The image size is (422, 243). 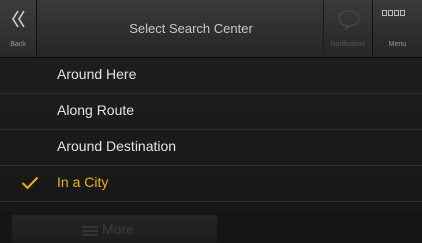 I want to click on speech-bubble-icon, so click(x=349, y=20).